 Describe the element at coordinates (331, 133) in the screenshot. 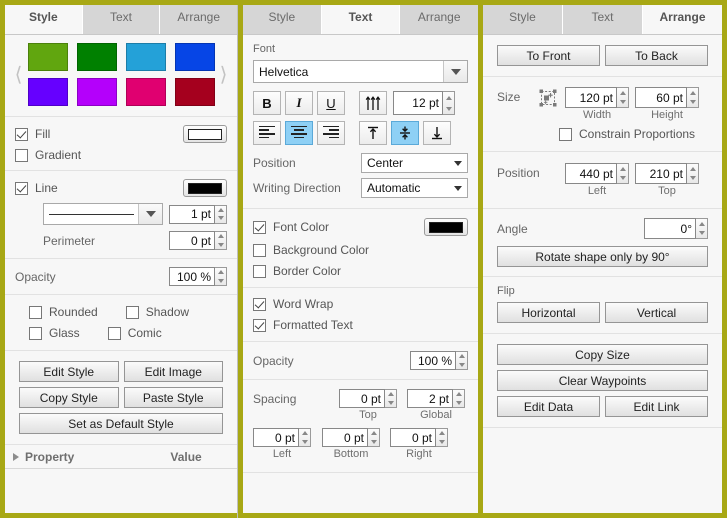

I see `align-right-icon` at that location.